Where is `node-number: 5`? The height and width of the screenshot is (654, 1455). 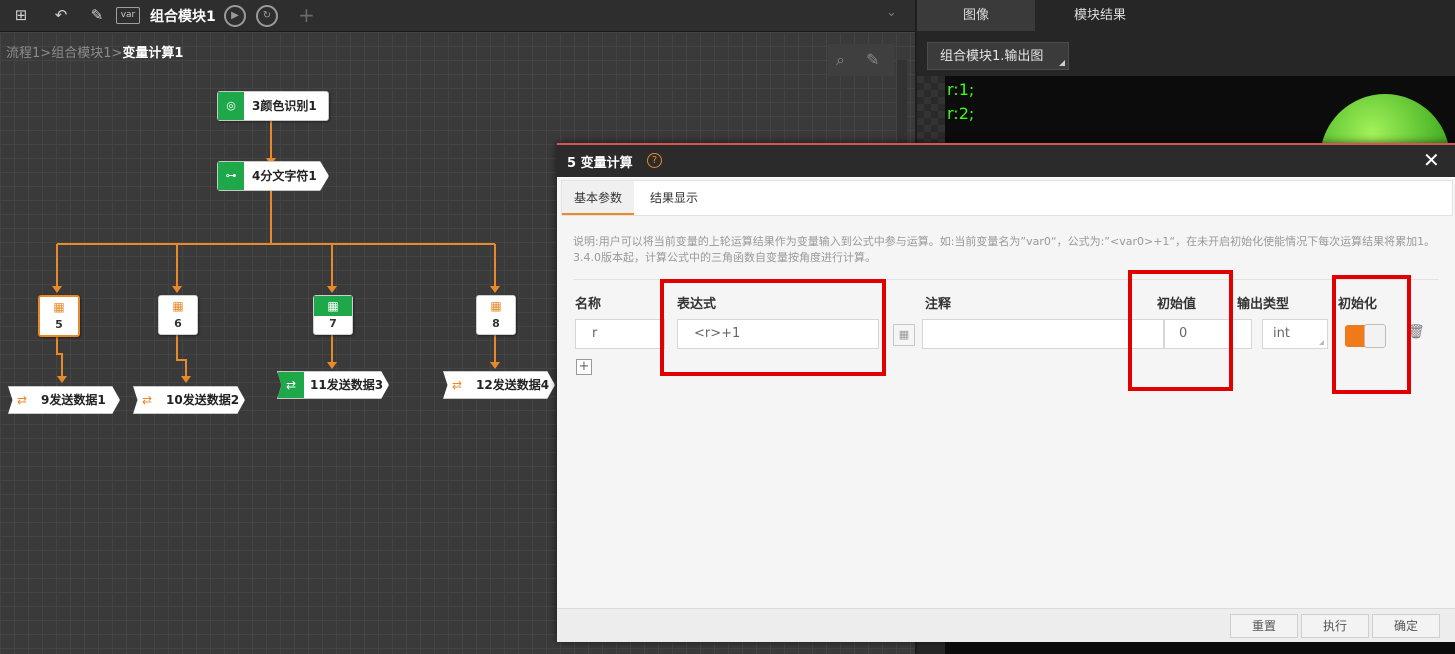
node-number: 5 is located at coordinates (59, 324).